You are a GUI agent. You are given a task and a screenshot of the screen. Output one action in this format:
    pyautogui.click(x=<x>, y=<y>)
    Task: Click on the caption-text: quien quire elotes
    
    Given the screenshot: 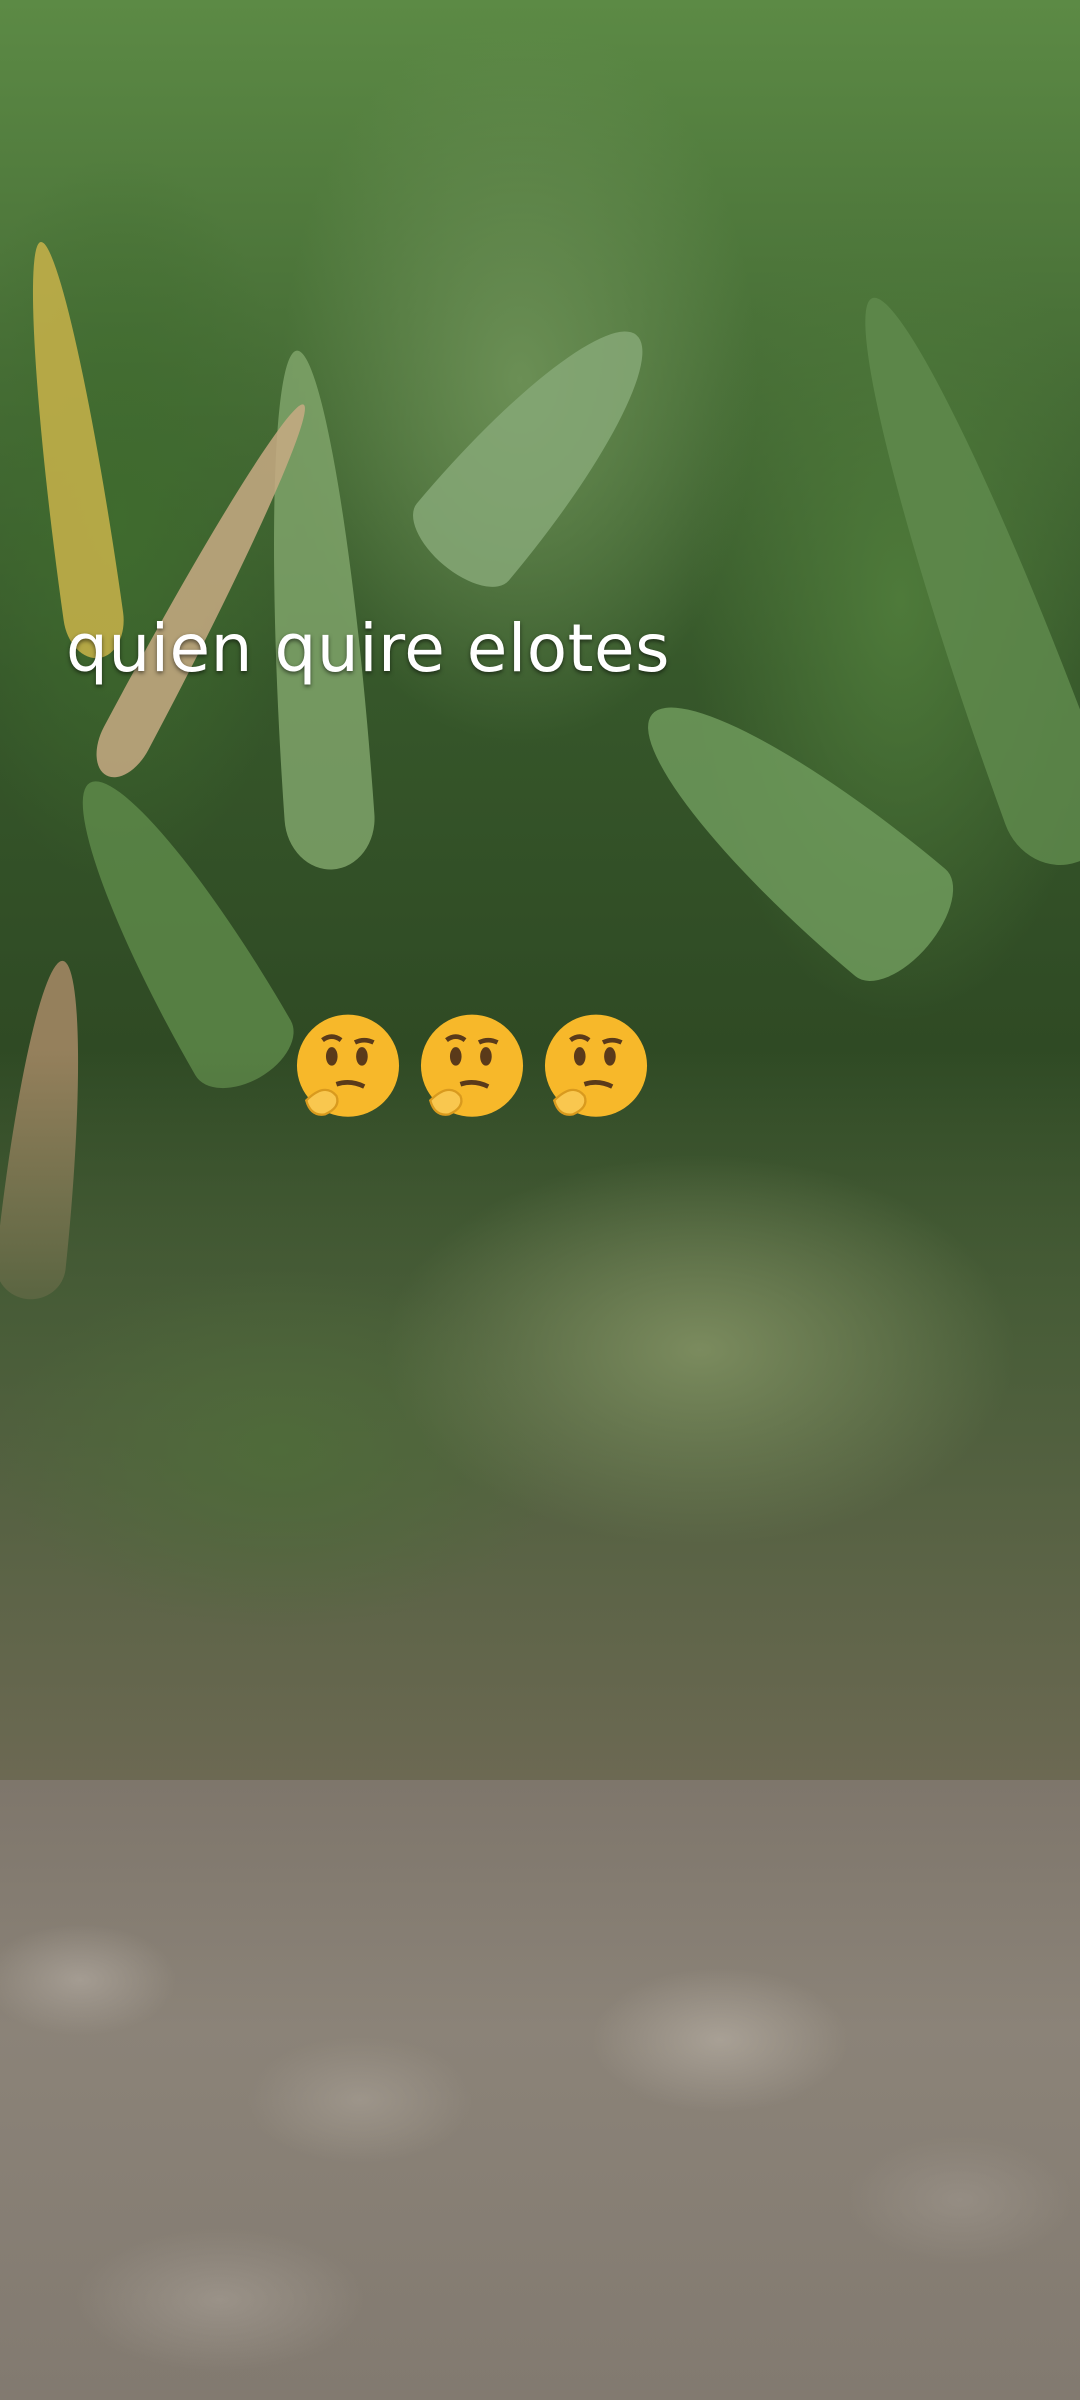 What is the action you would take?
    pyautogui.click(x=368, y=648)
    